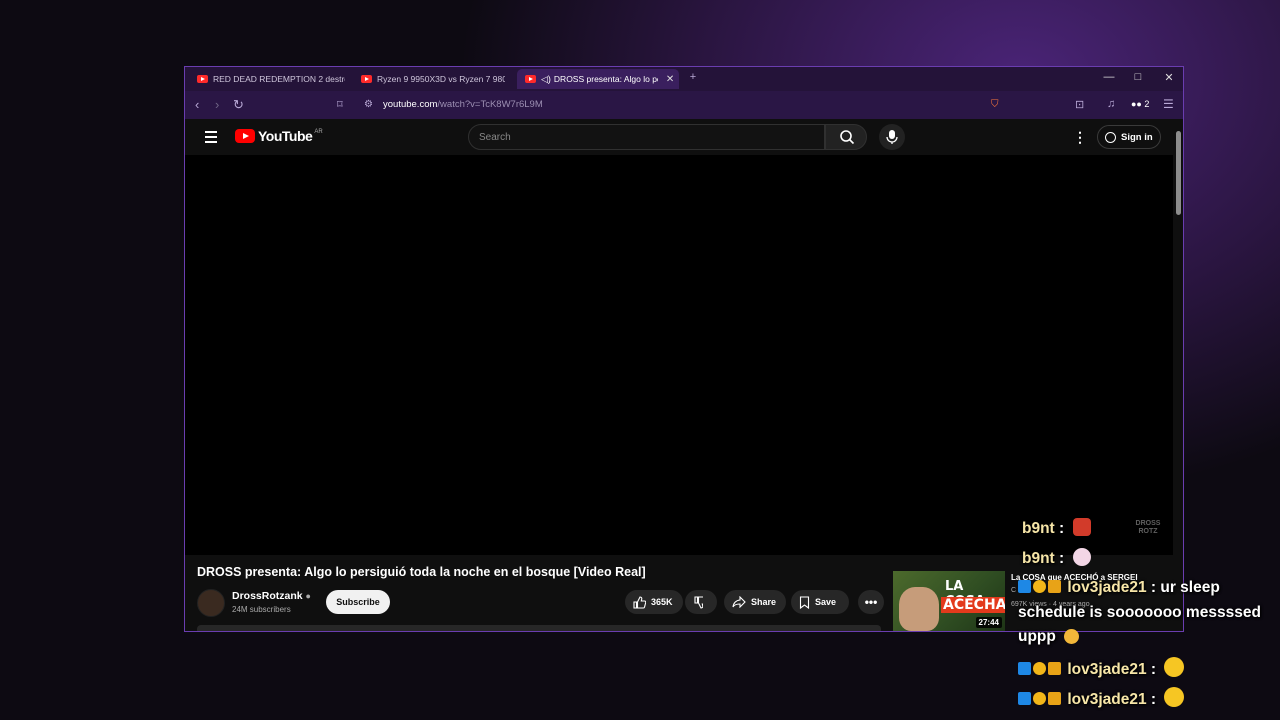 The image size is (1280, 720). What do you see at coordinates (211, 138) in the screenshot?
I see `hamburger-icon` at bounding box center [211, 138].